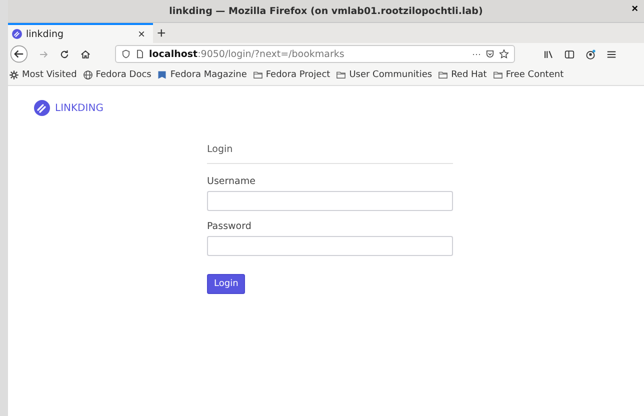 The image size is (644, 416). I want to click on url-host: localhost, so click(173, 54).